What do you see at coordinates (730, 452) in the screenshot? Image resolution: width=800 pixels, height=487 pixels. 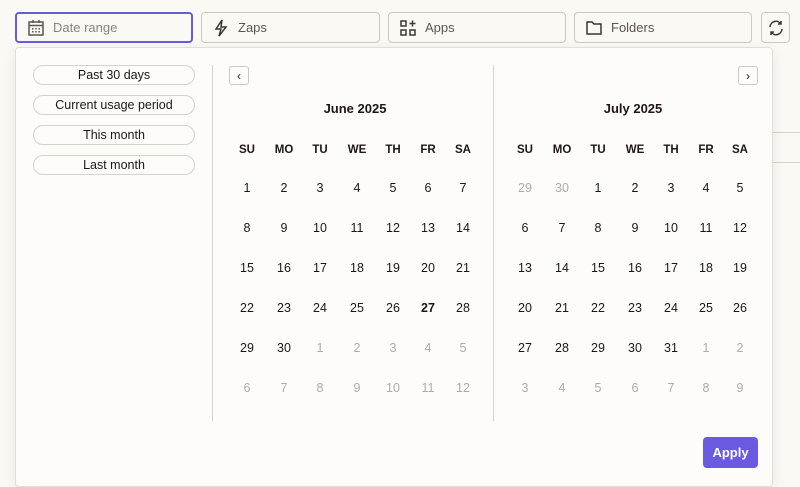 I see `apply-button: Apply` at bounding box center [730, 452].